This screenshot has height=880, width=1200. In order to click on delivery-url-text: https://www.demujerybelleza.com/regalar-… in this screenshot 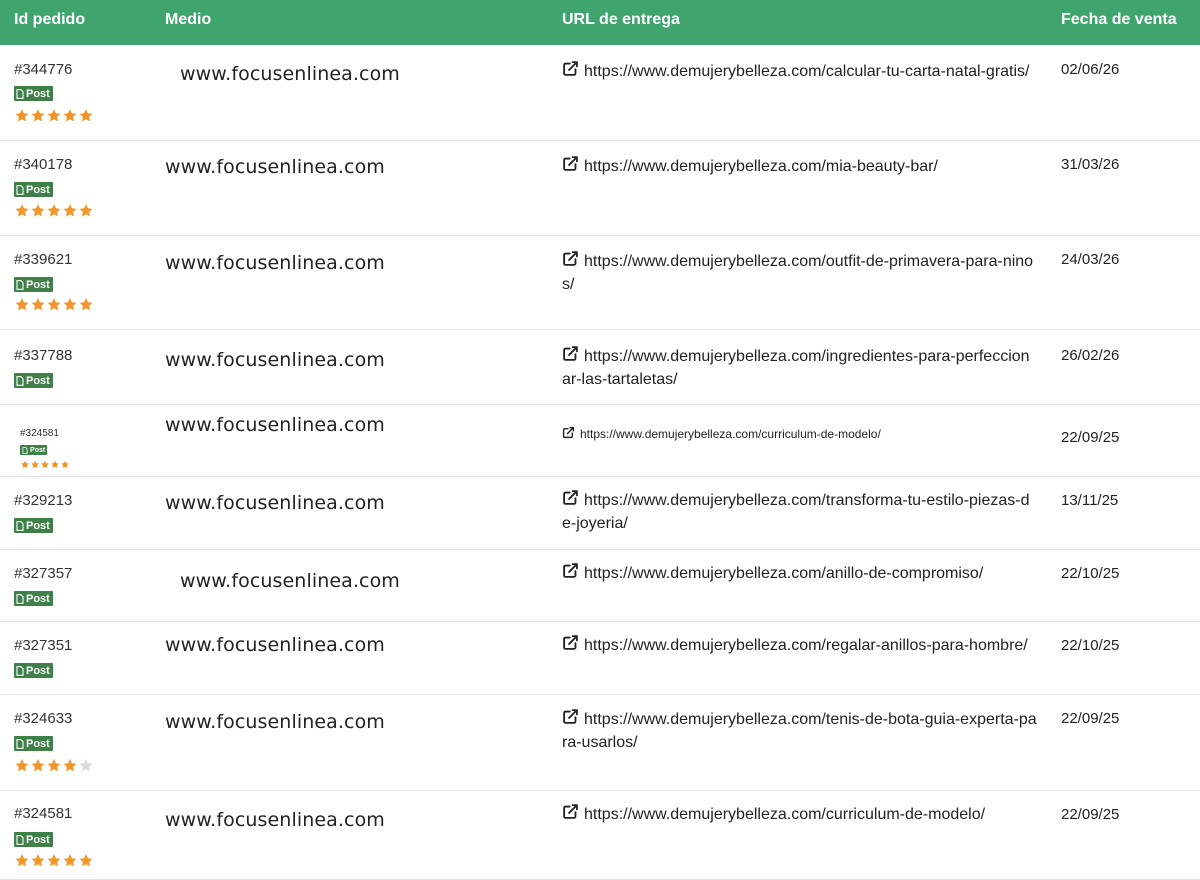, I will do `click(799, 645)`.